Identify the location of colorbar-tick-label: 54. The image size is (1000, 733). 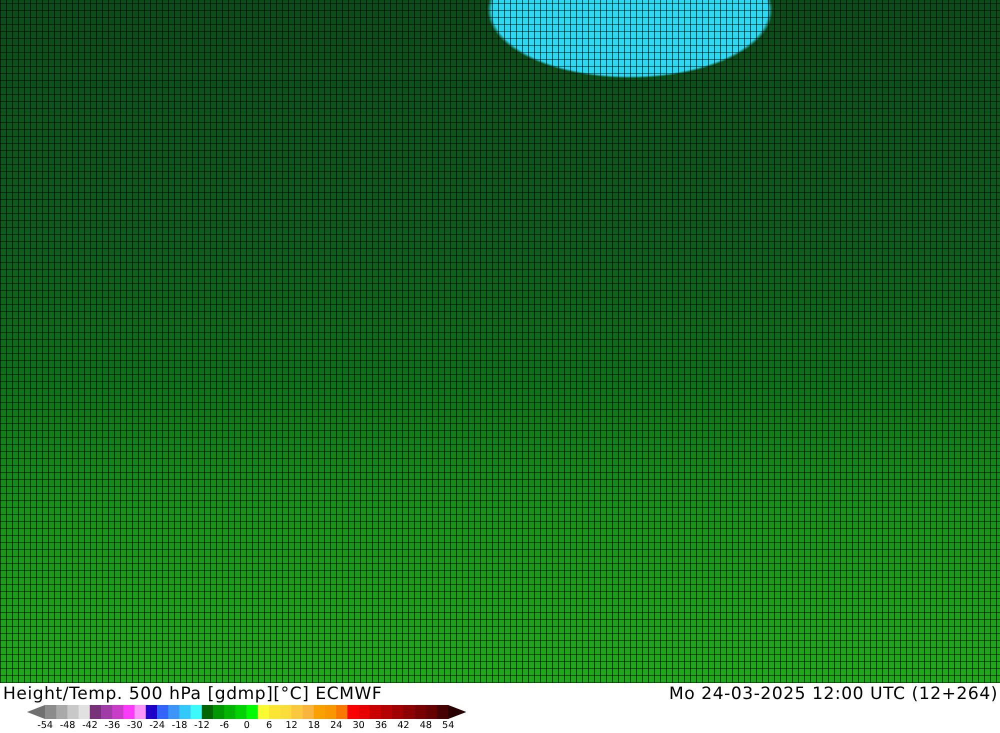
(448, 726).